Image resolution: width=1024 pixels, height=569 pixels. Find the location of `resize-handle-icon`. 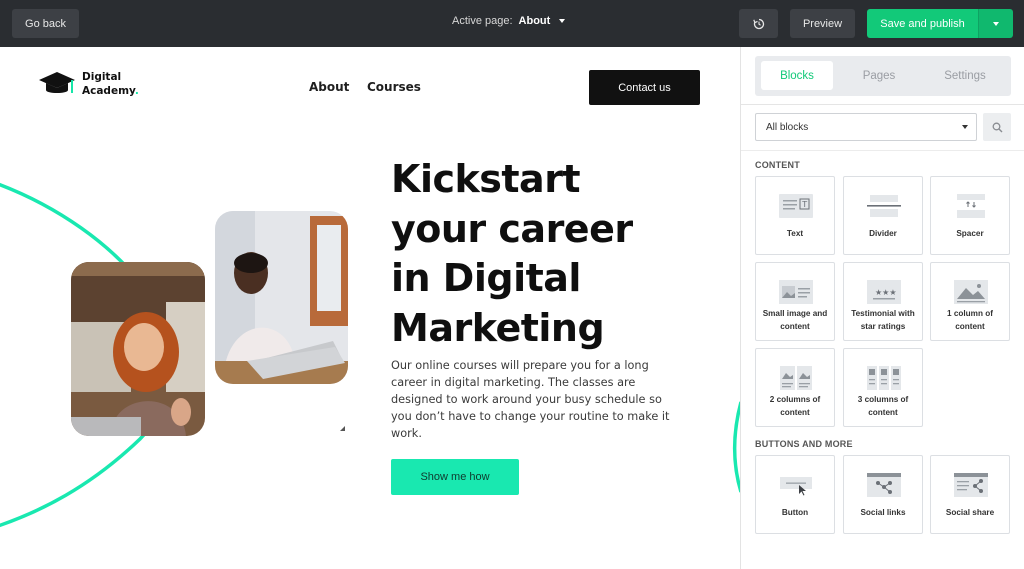

resize-handle-icon is located at coordinates (342, 428).